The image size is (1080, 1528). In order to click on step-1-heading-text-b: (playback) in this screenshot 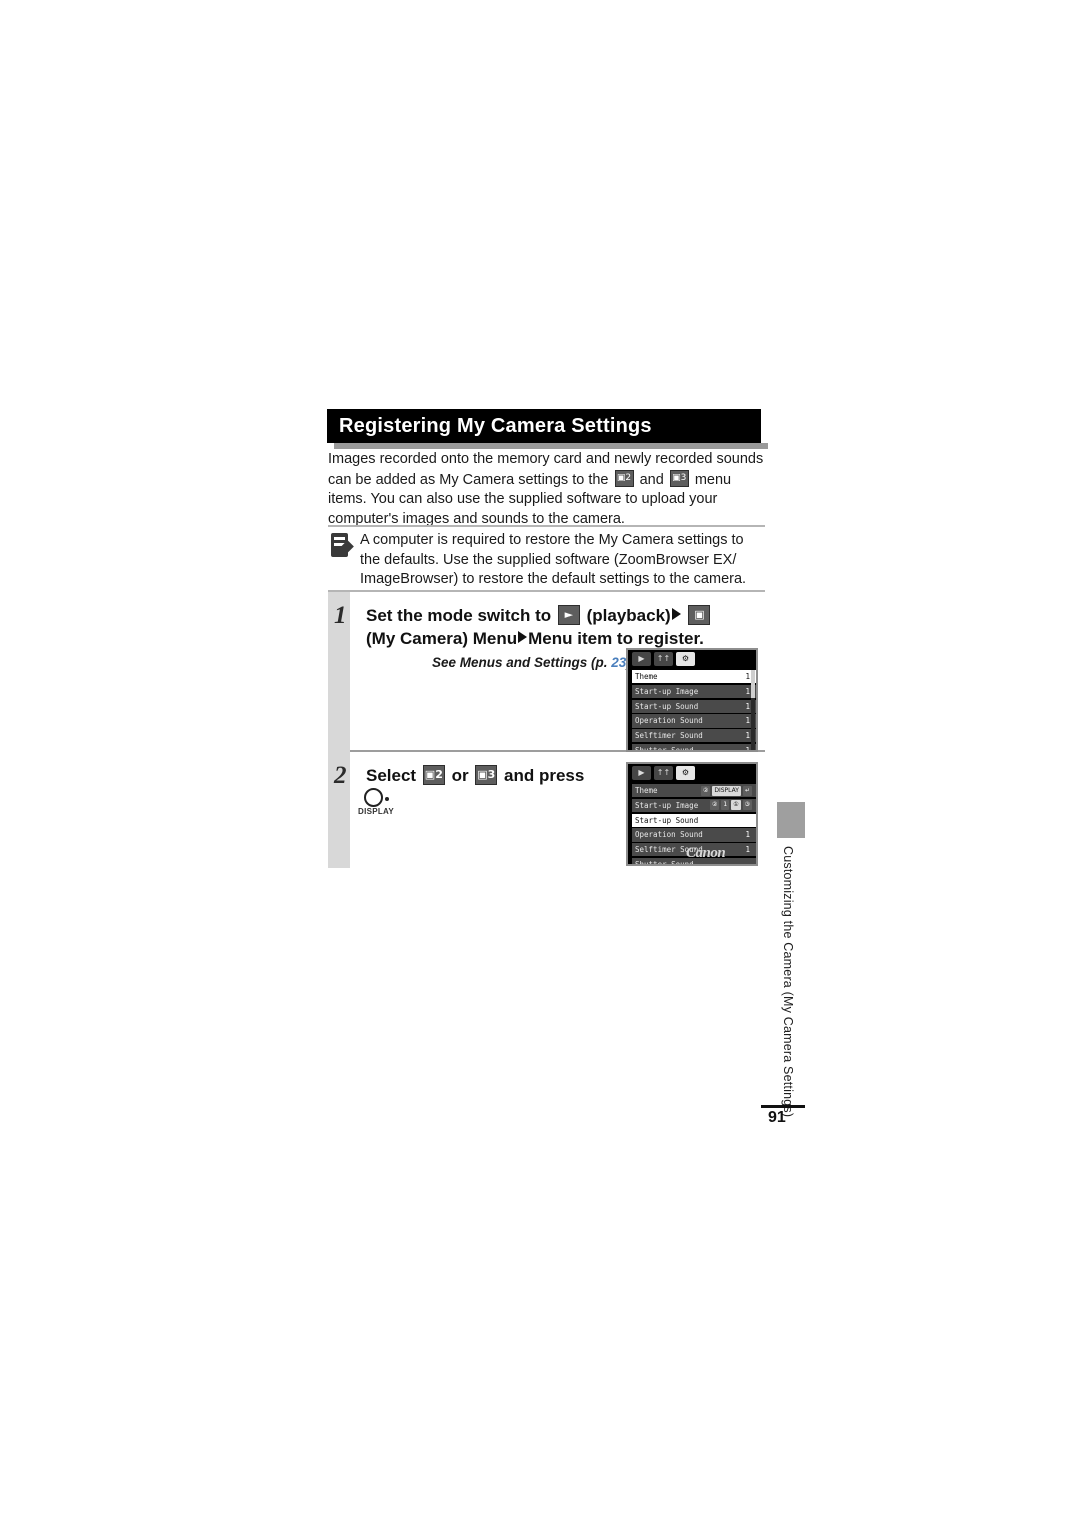, I will do `click(628, 615)`.